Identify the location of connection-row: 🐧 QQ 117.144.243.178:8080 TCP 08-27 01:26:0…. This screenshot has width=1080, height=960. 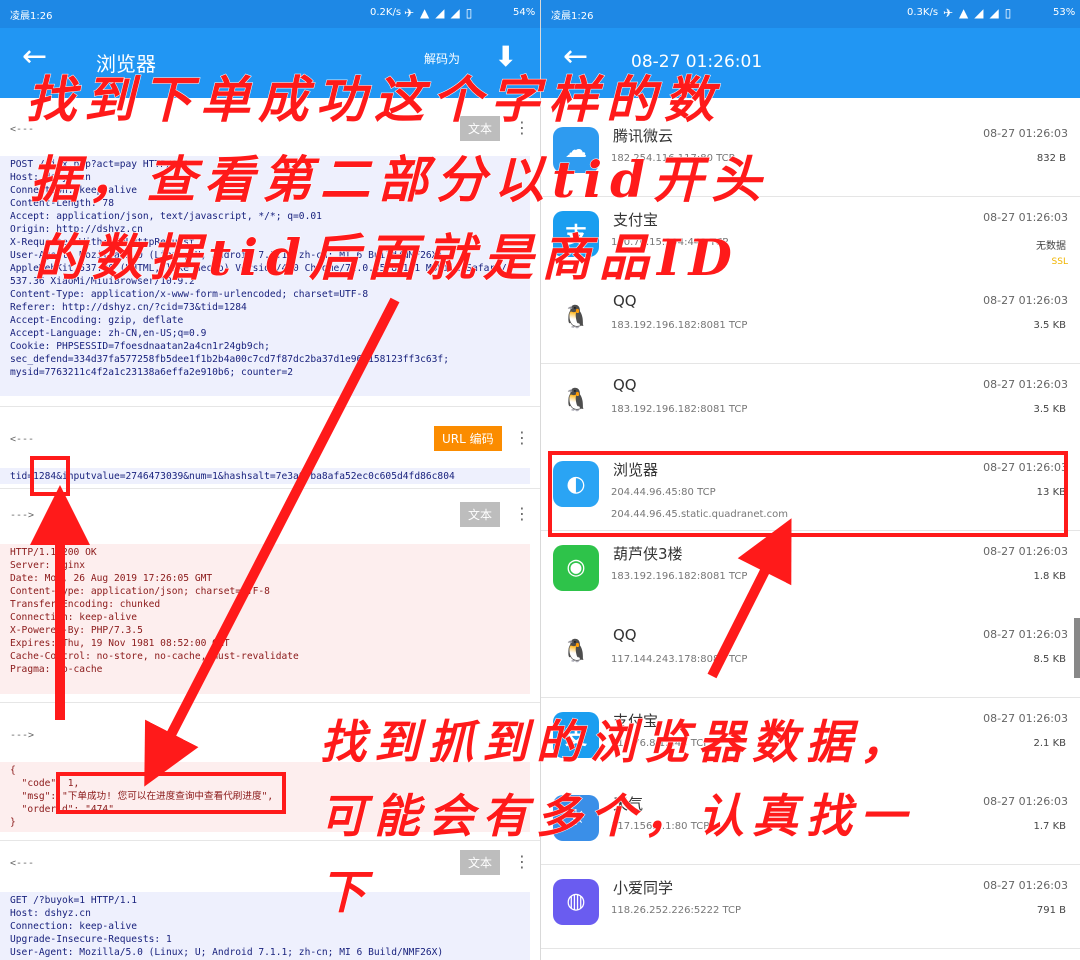
(810, 656).